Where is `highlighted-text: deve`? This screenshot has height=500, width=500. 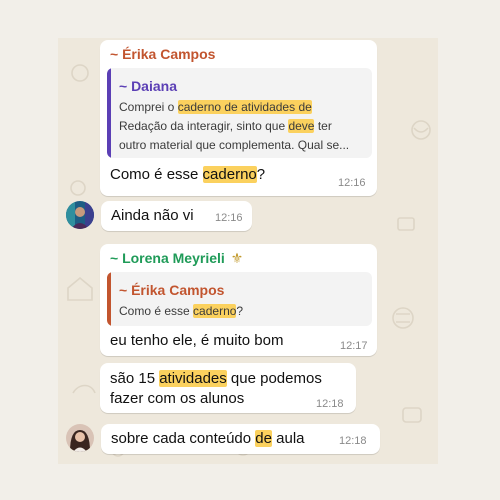 highlighted-text: deve is located at coordinates (301, 126).